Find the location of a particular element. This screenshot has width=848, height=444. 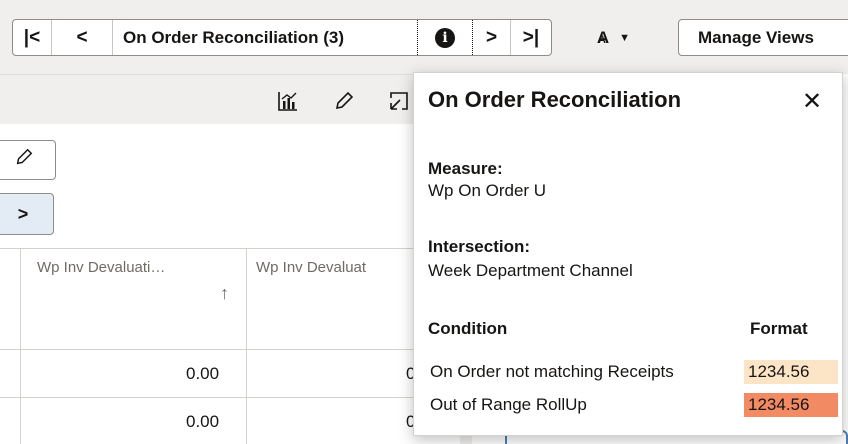

first-view-button: |< is located at coordinates (32, 37).